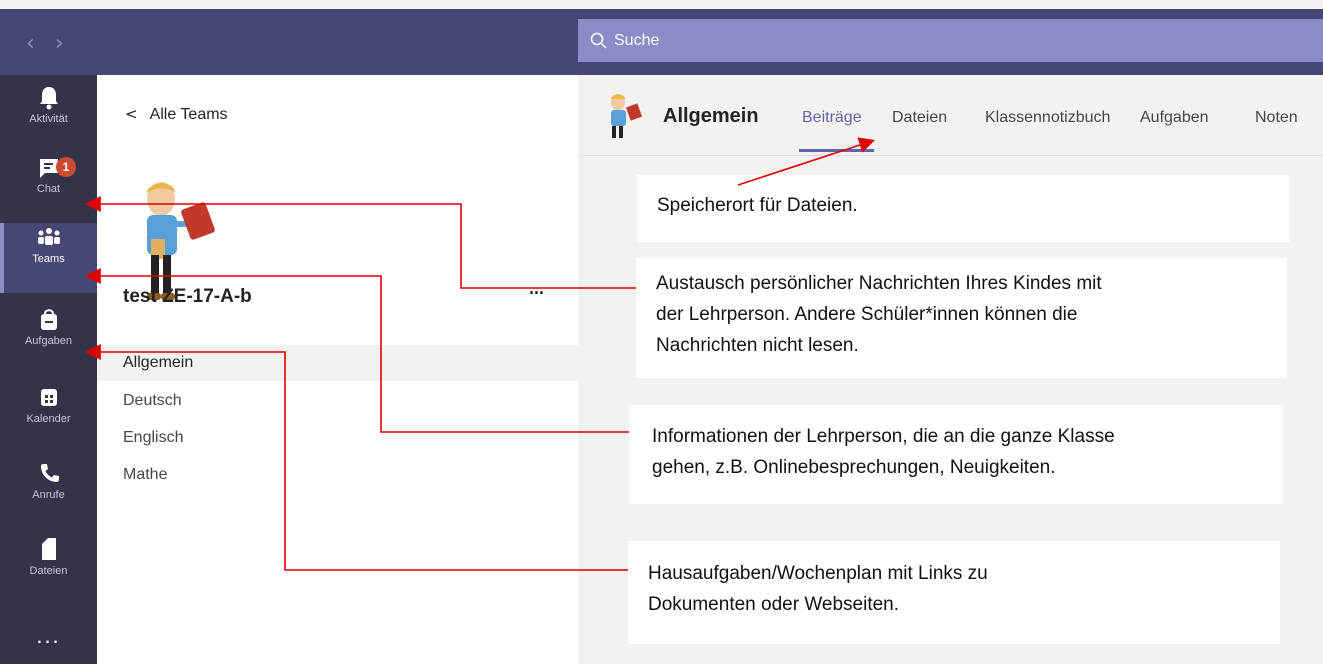  What do you see at coordinates (356, 350) in the screenshot?
I see `teams-arrow` at bounding box center [356, 350].